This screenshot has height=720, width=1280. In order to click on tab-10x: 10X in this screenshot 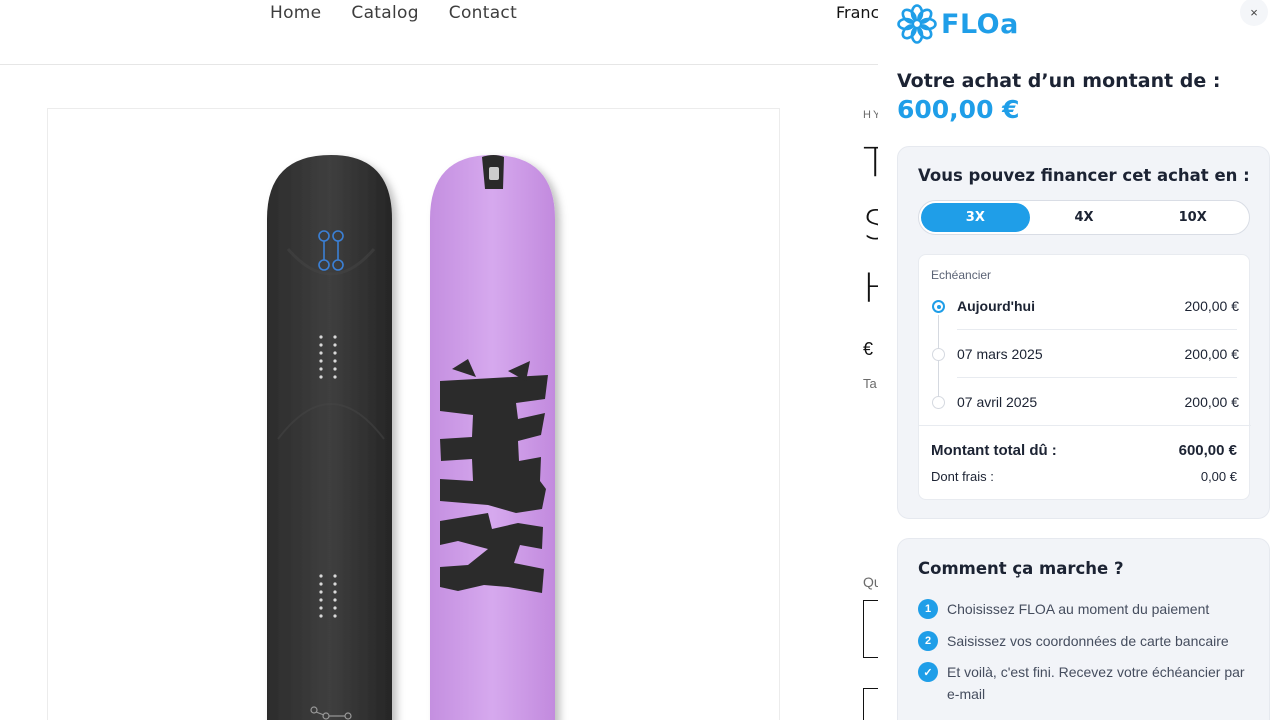, I will do `click(1192, 217)`.